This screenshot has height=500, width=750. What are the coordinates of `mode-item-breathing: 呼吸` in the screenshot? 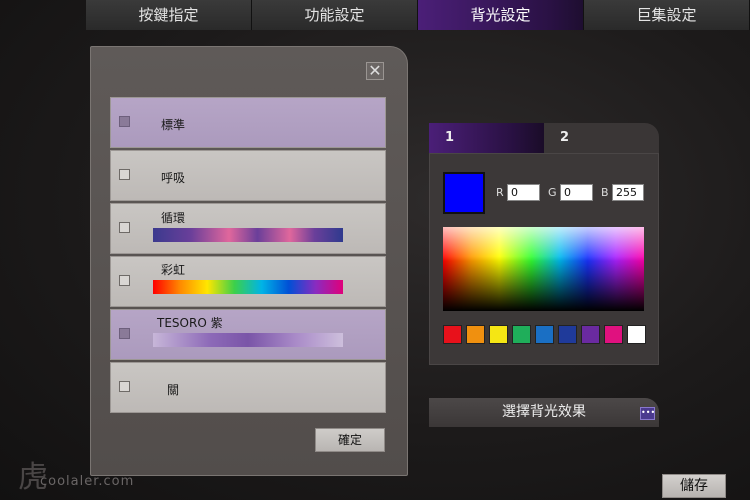 It's located at (248, 175).